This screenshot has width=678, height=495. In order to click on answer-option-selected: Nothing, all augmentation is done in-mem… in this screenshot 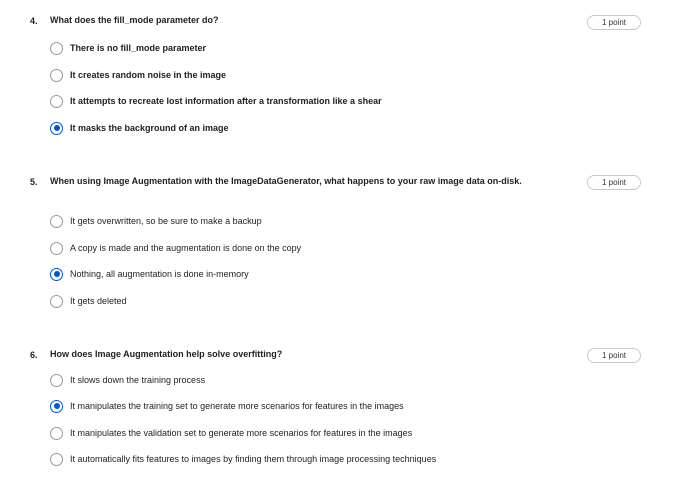, I will do `click(149, 274)`.